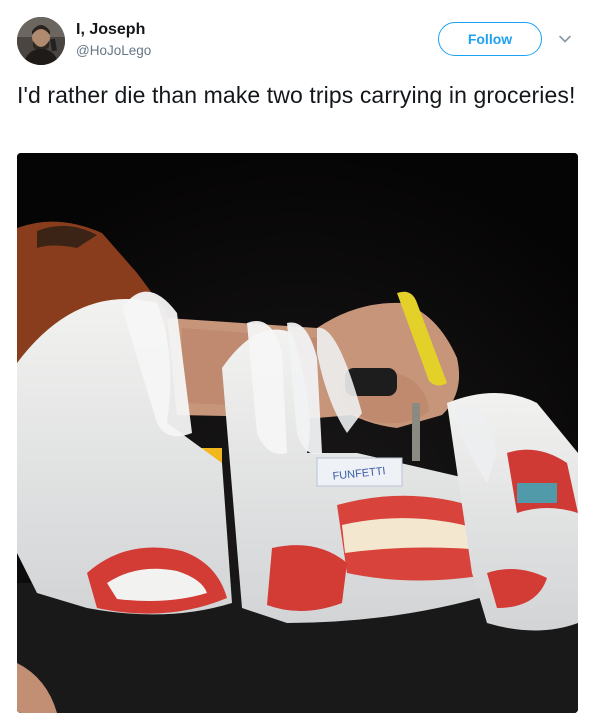  I want to click on display-name: I, Joseph, so click(110, 30).